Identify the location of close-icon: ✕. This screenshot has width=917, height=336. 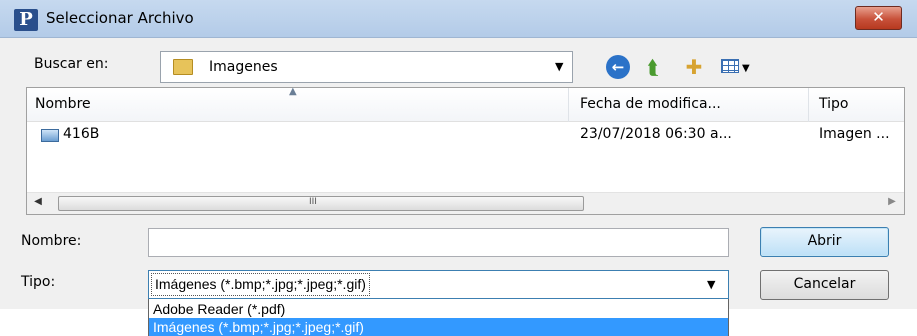
(878, 17).